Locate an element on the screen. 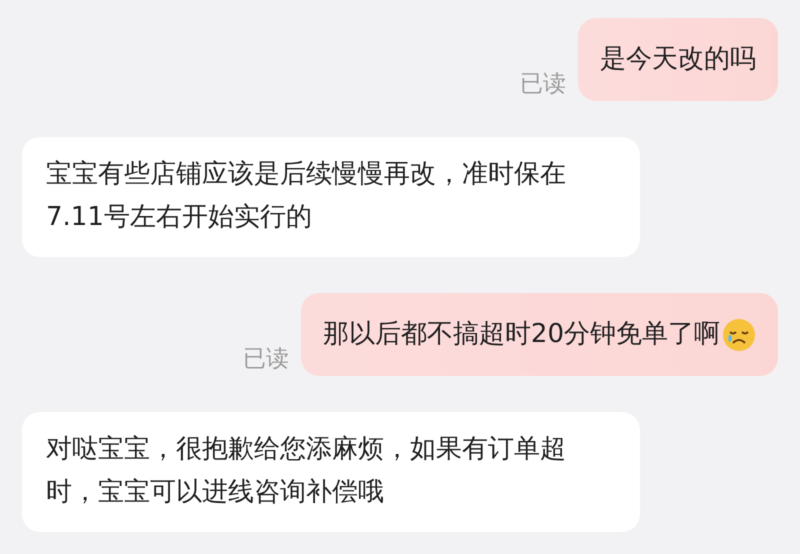 Image resolution: width=800 pixels, height=554 pixels. sad-face-icon is located at coordinates (739, 335).